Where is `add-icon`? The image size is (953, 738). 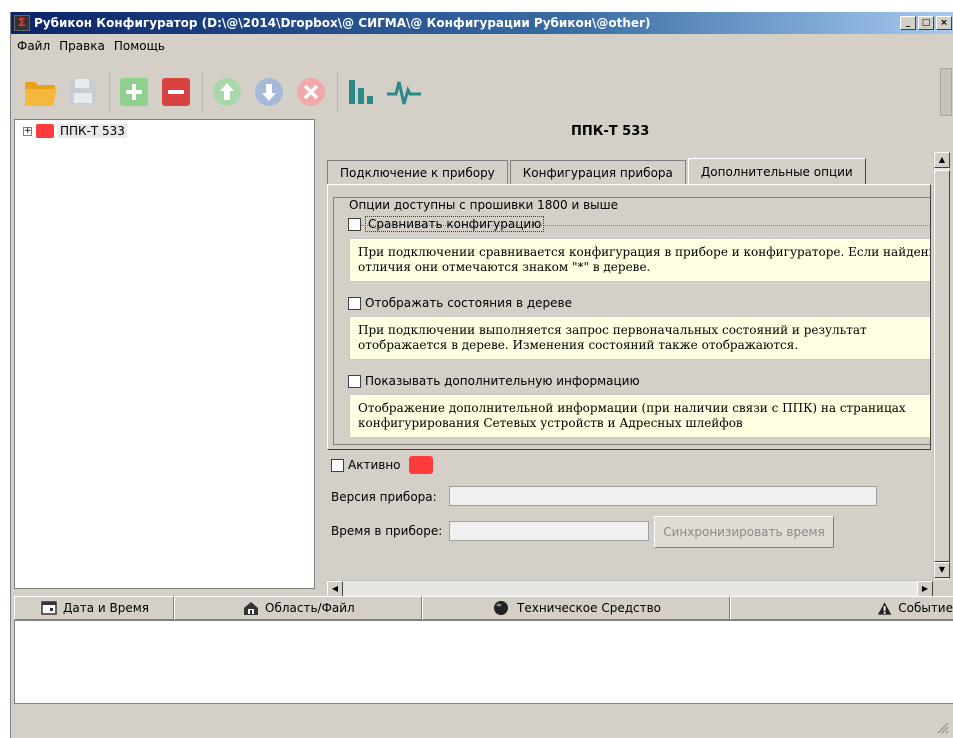 add-icon is located at coordinates (134, 92).